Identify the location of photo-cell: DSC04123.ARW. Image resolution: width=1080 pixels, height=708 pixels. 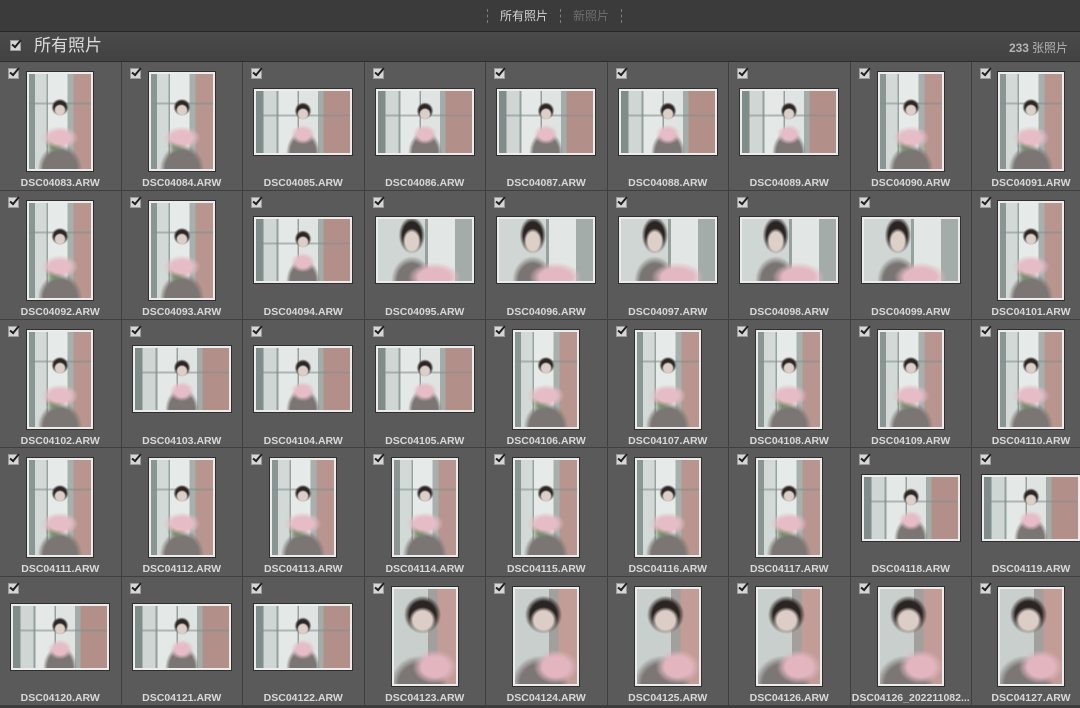
(425, 641).